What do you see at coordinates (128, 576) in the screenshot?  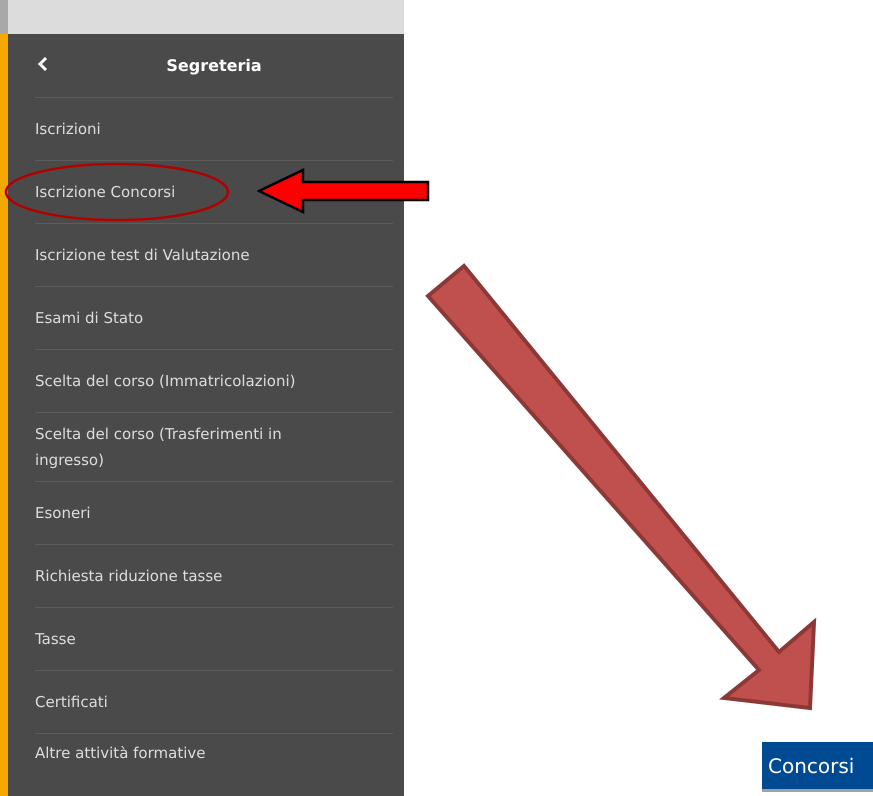 I see `menu-item: Richiesta riduzione tasse` at bounding box center [128, 576].